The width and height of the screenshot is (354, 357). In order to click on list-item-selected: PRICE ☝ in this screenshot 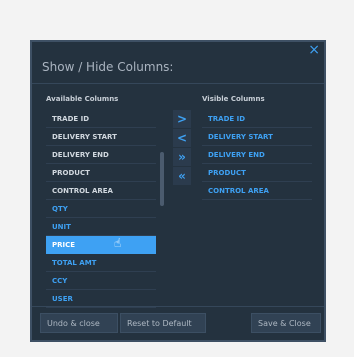, I will do `click(101, 245)`.